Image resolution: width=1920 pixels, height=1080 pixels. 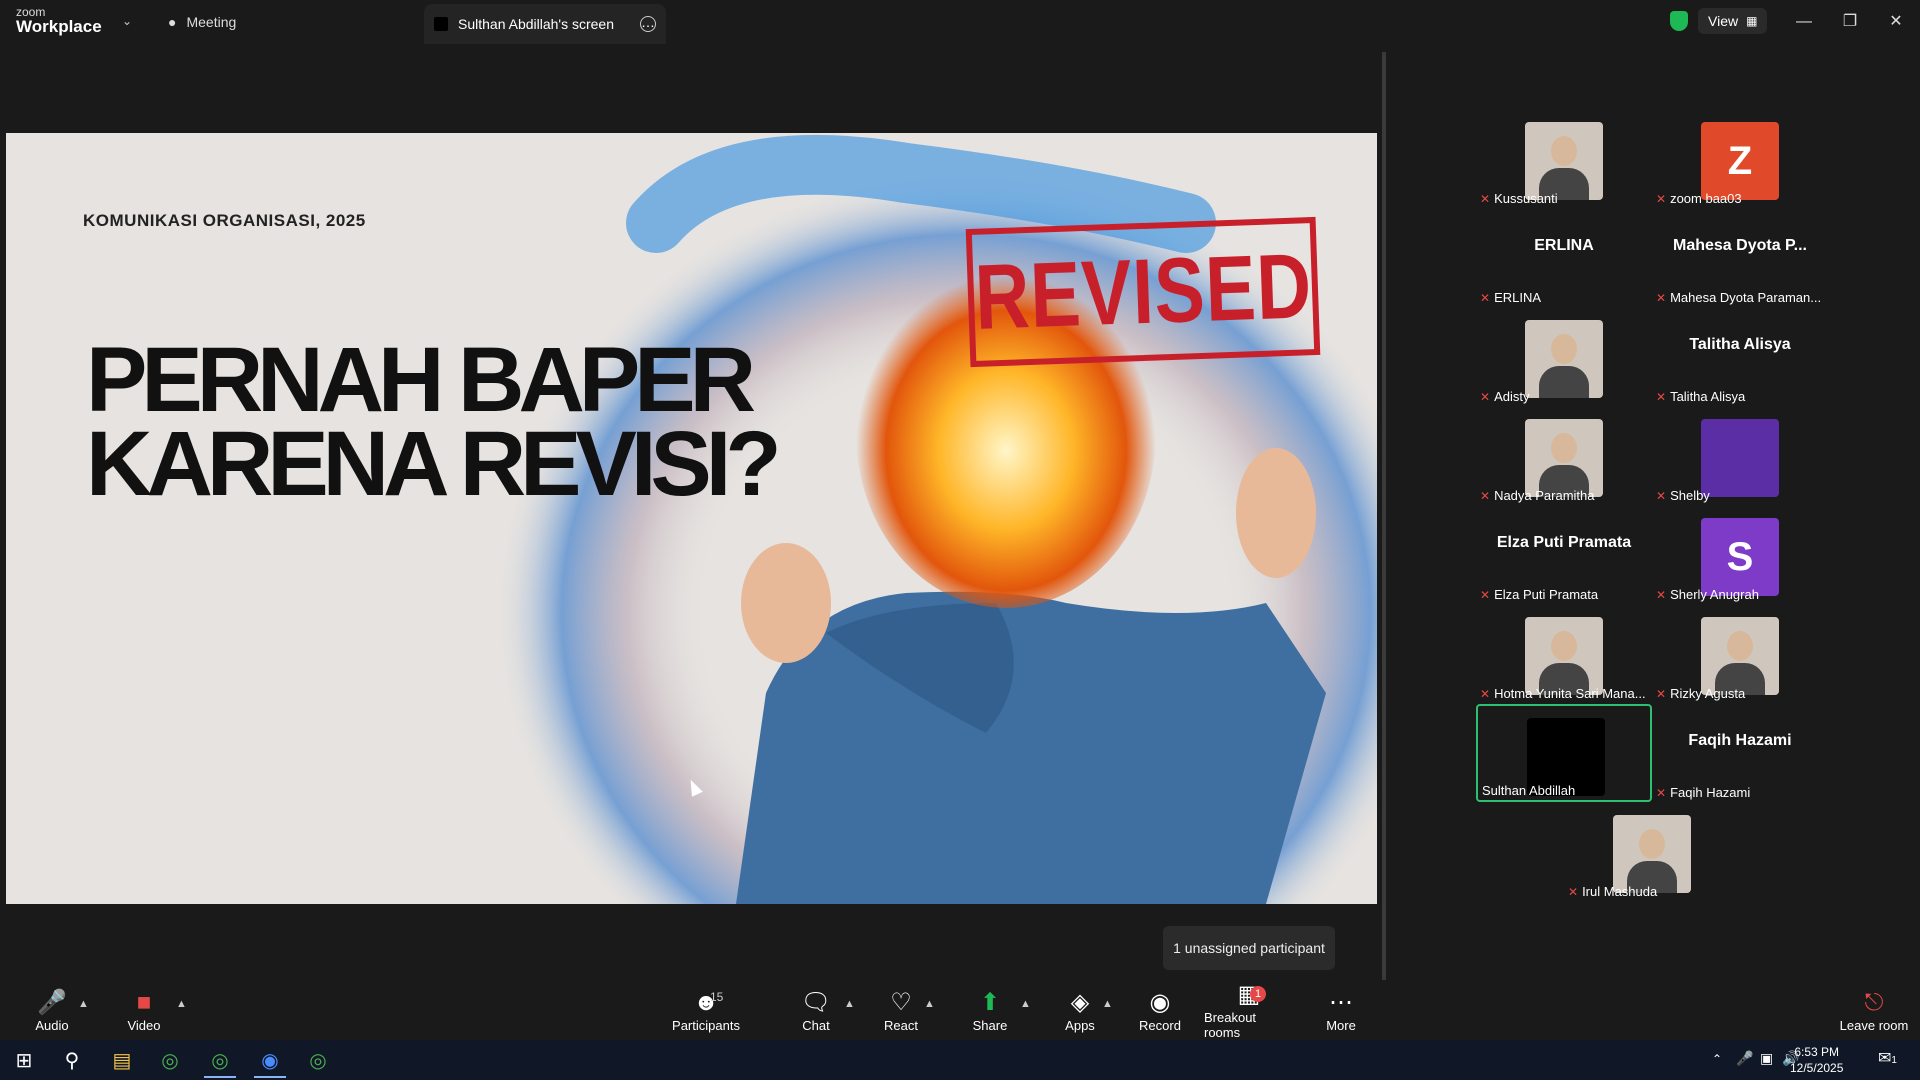 I want to click on participant-avatar: Z, so click(x=1740, y=161).